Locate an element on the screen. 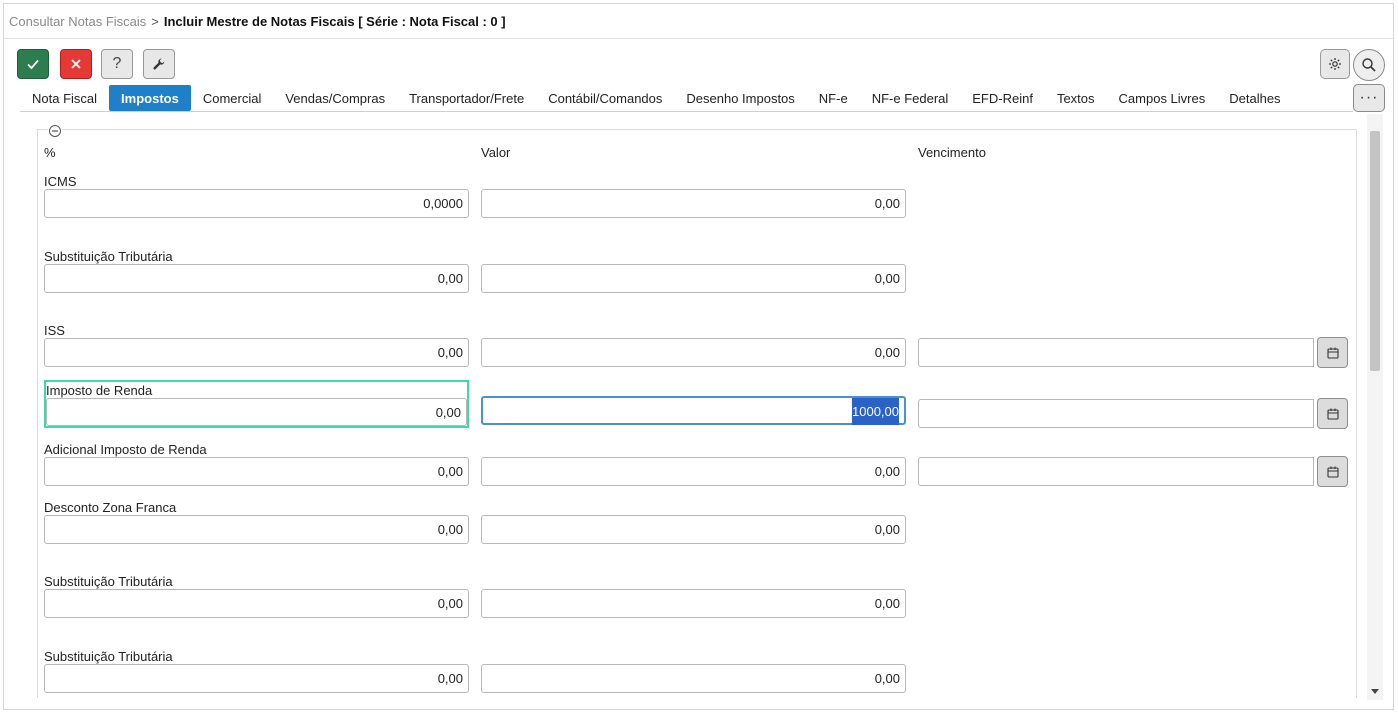  substituicao-tributaria-2-percent-input: 0,00 is located at coordinates (256, 603).